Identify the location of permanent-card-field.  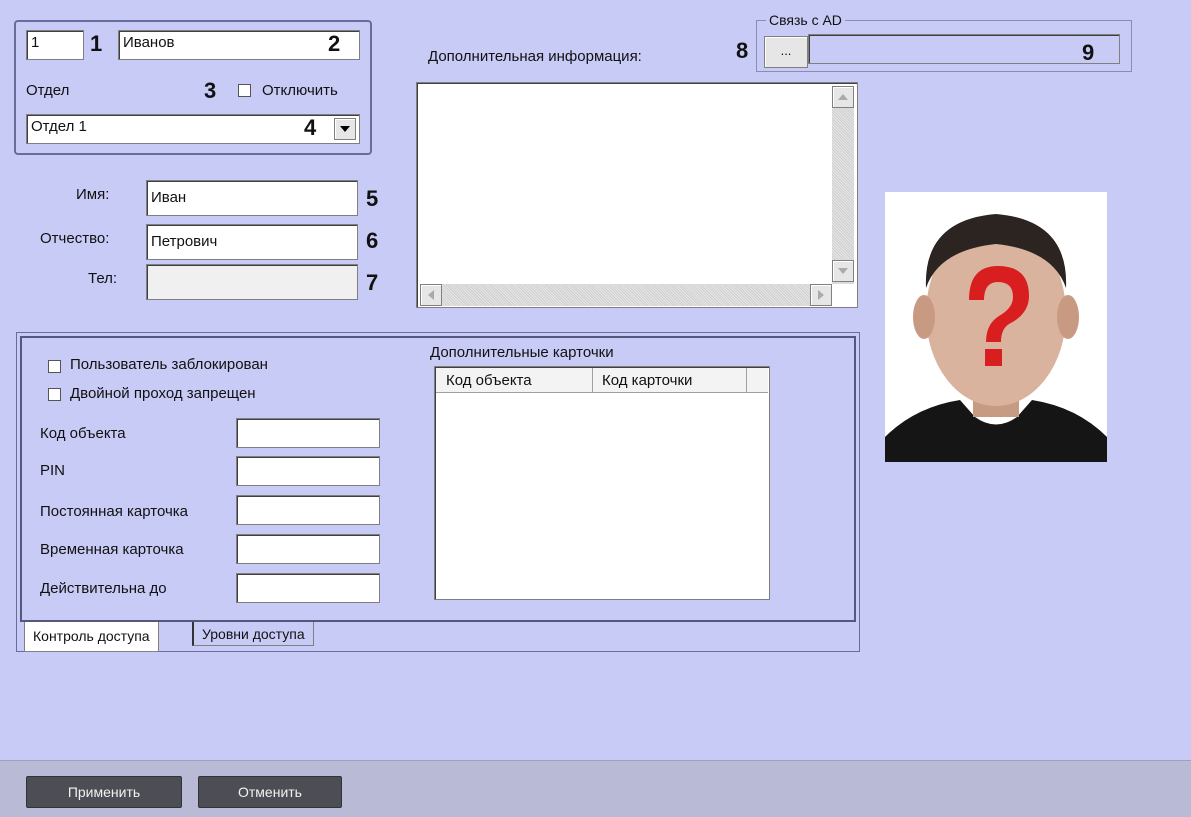
(308, 510).